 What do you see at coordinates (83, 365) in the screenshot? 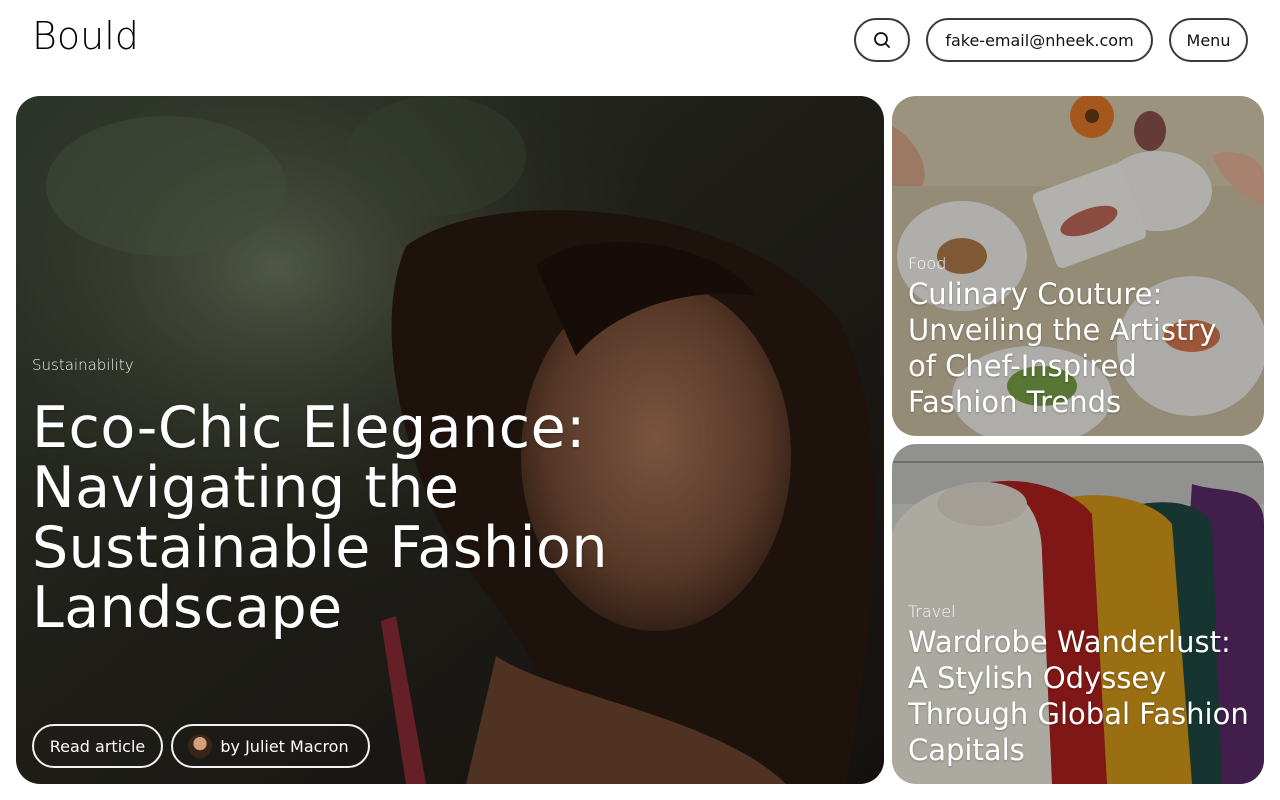
I see `featured-category: Sustainability` at bounding box center [83, 365].